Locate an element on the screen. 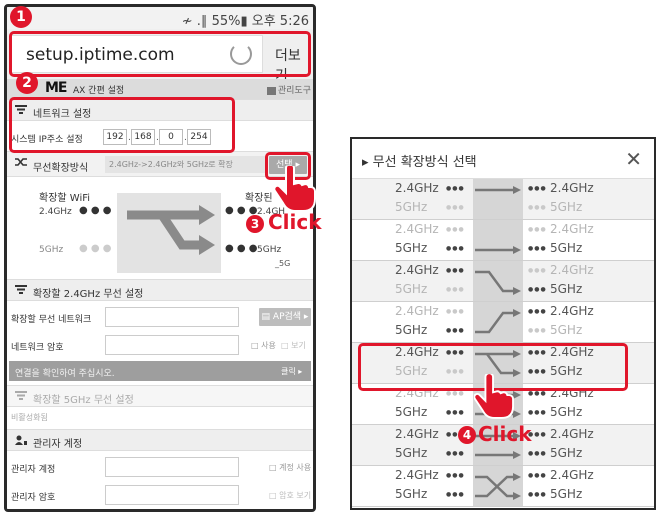 Image resolution: width=664 pixels, height=516 pixels. target-title: 확장된 is located at coordinates (259, 198).